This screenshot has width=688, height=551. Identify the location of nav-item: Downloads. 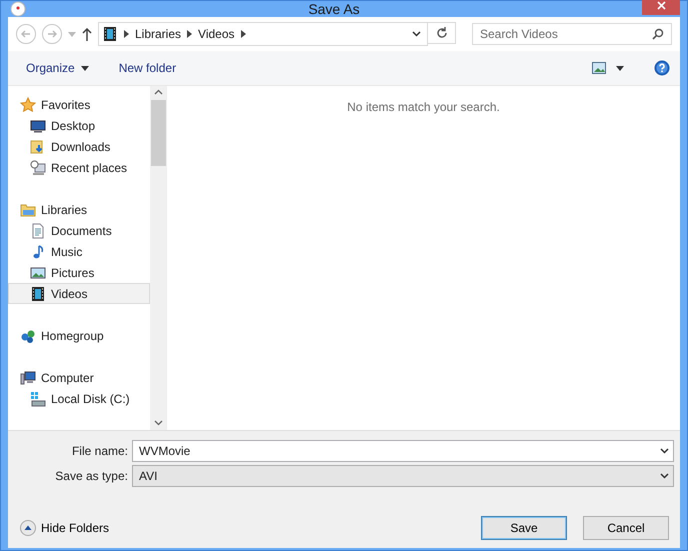
(79, 146).